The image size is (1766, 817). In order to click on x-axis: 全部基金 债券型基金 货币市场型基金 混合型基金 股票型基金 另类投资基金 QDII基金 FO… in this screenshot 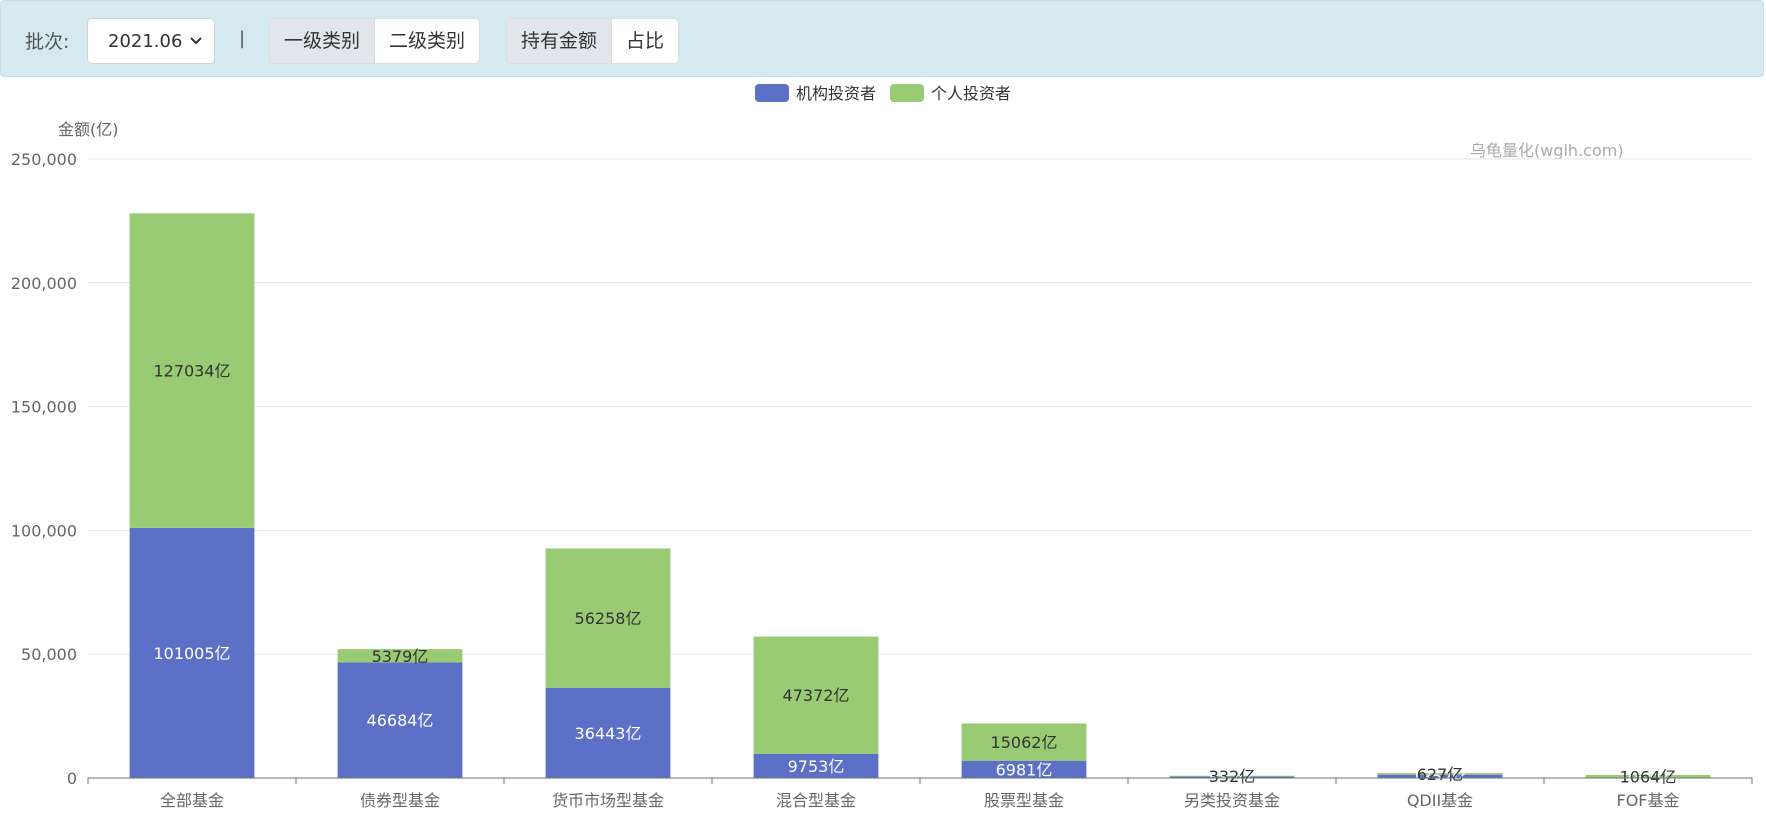, I will do `click(920, 793)`.